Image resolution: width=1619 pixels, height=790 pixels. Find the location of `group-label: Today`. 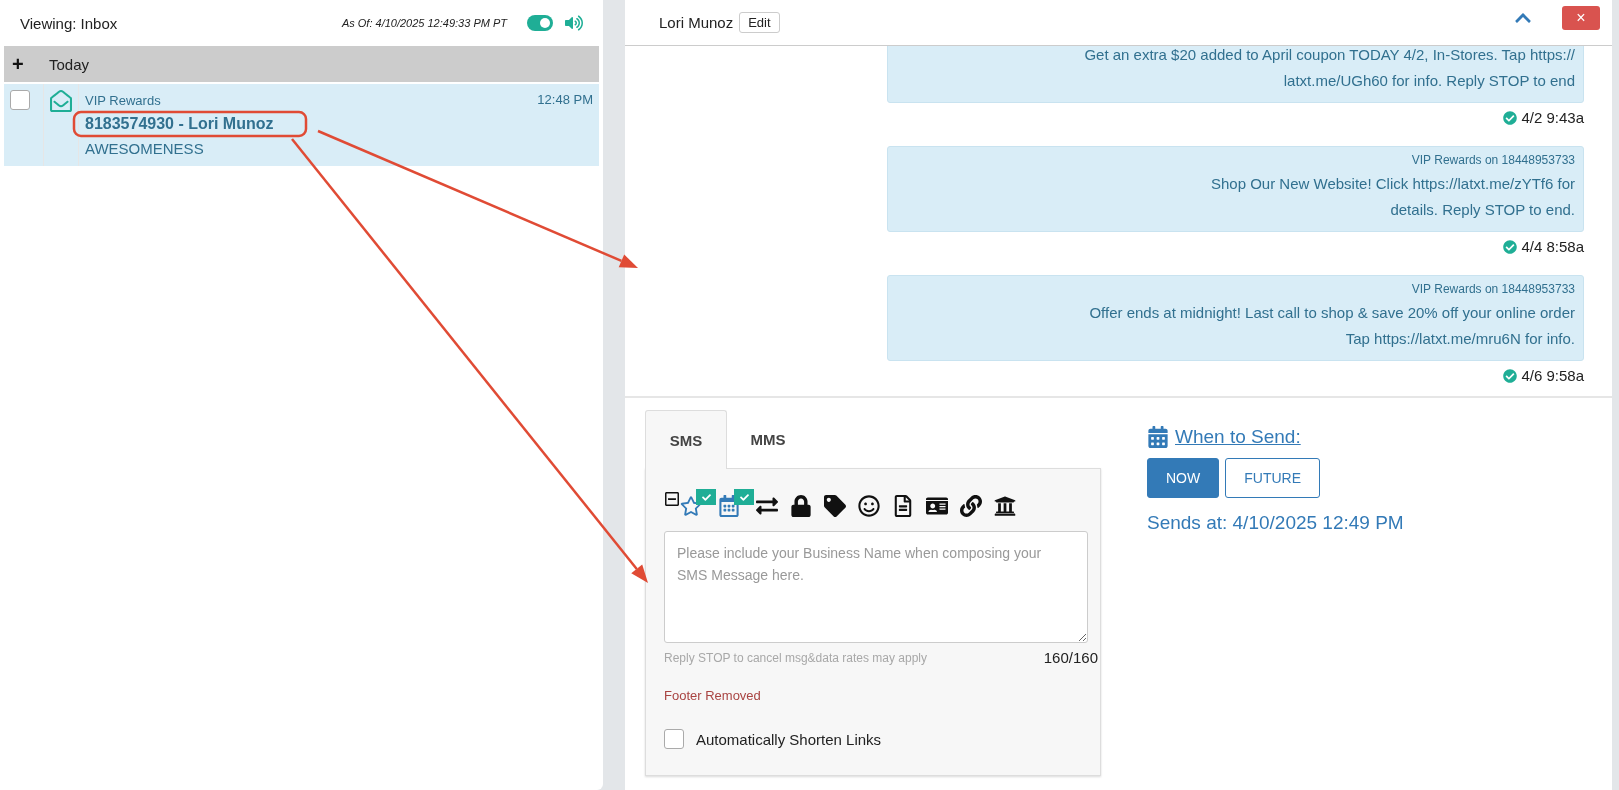

group-label: Today is located at coordinates (69, 64).